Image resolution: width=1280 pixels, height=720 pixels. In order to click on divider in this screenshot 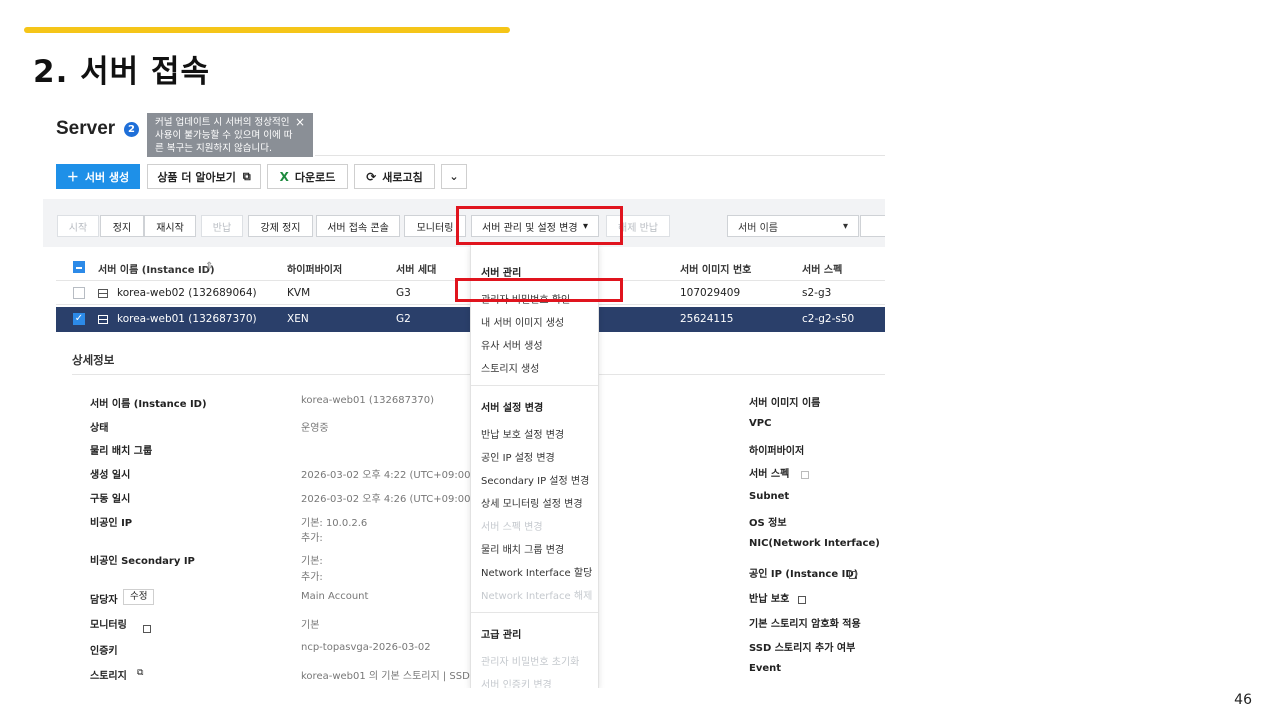, I will do `click(600, 155)`.